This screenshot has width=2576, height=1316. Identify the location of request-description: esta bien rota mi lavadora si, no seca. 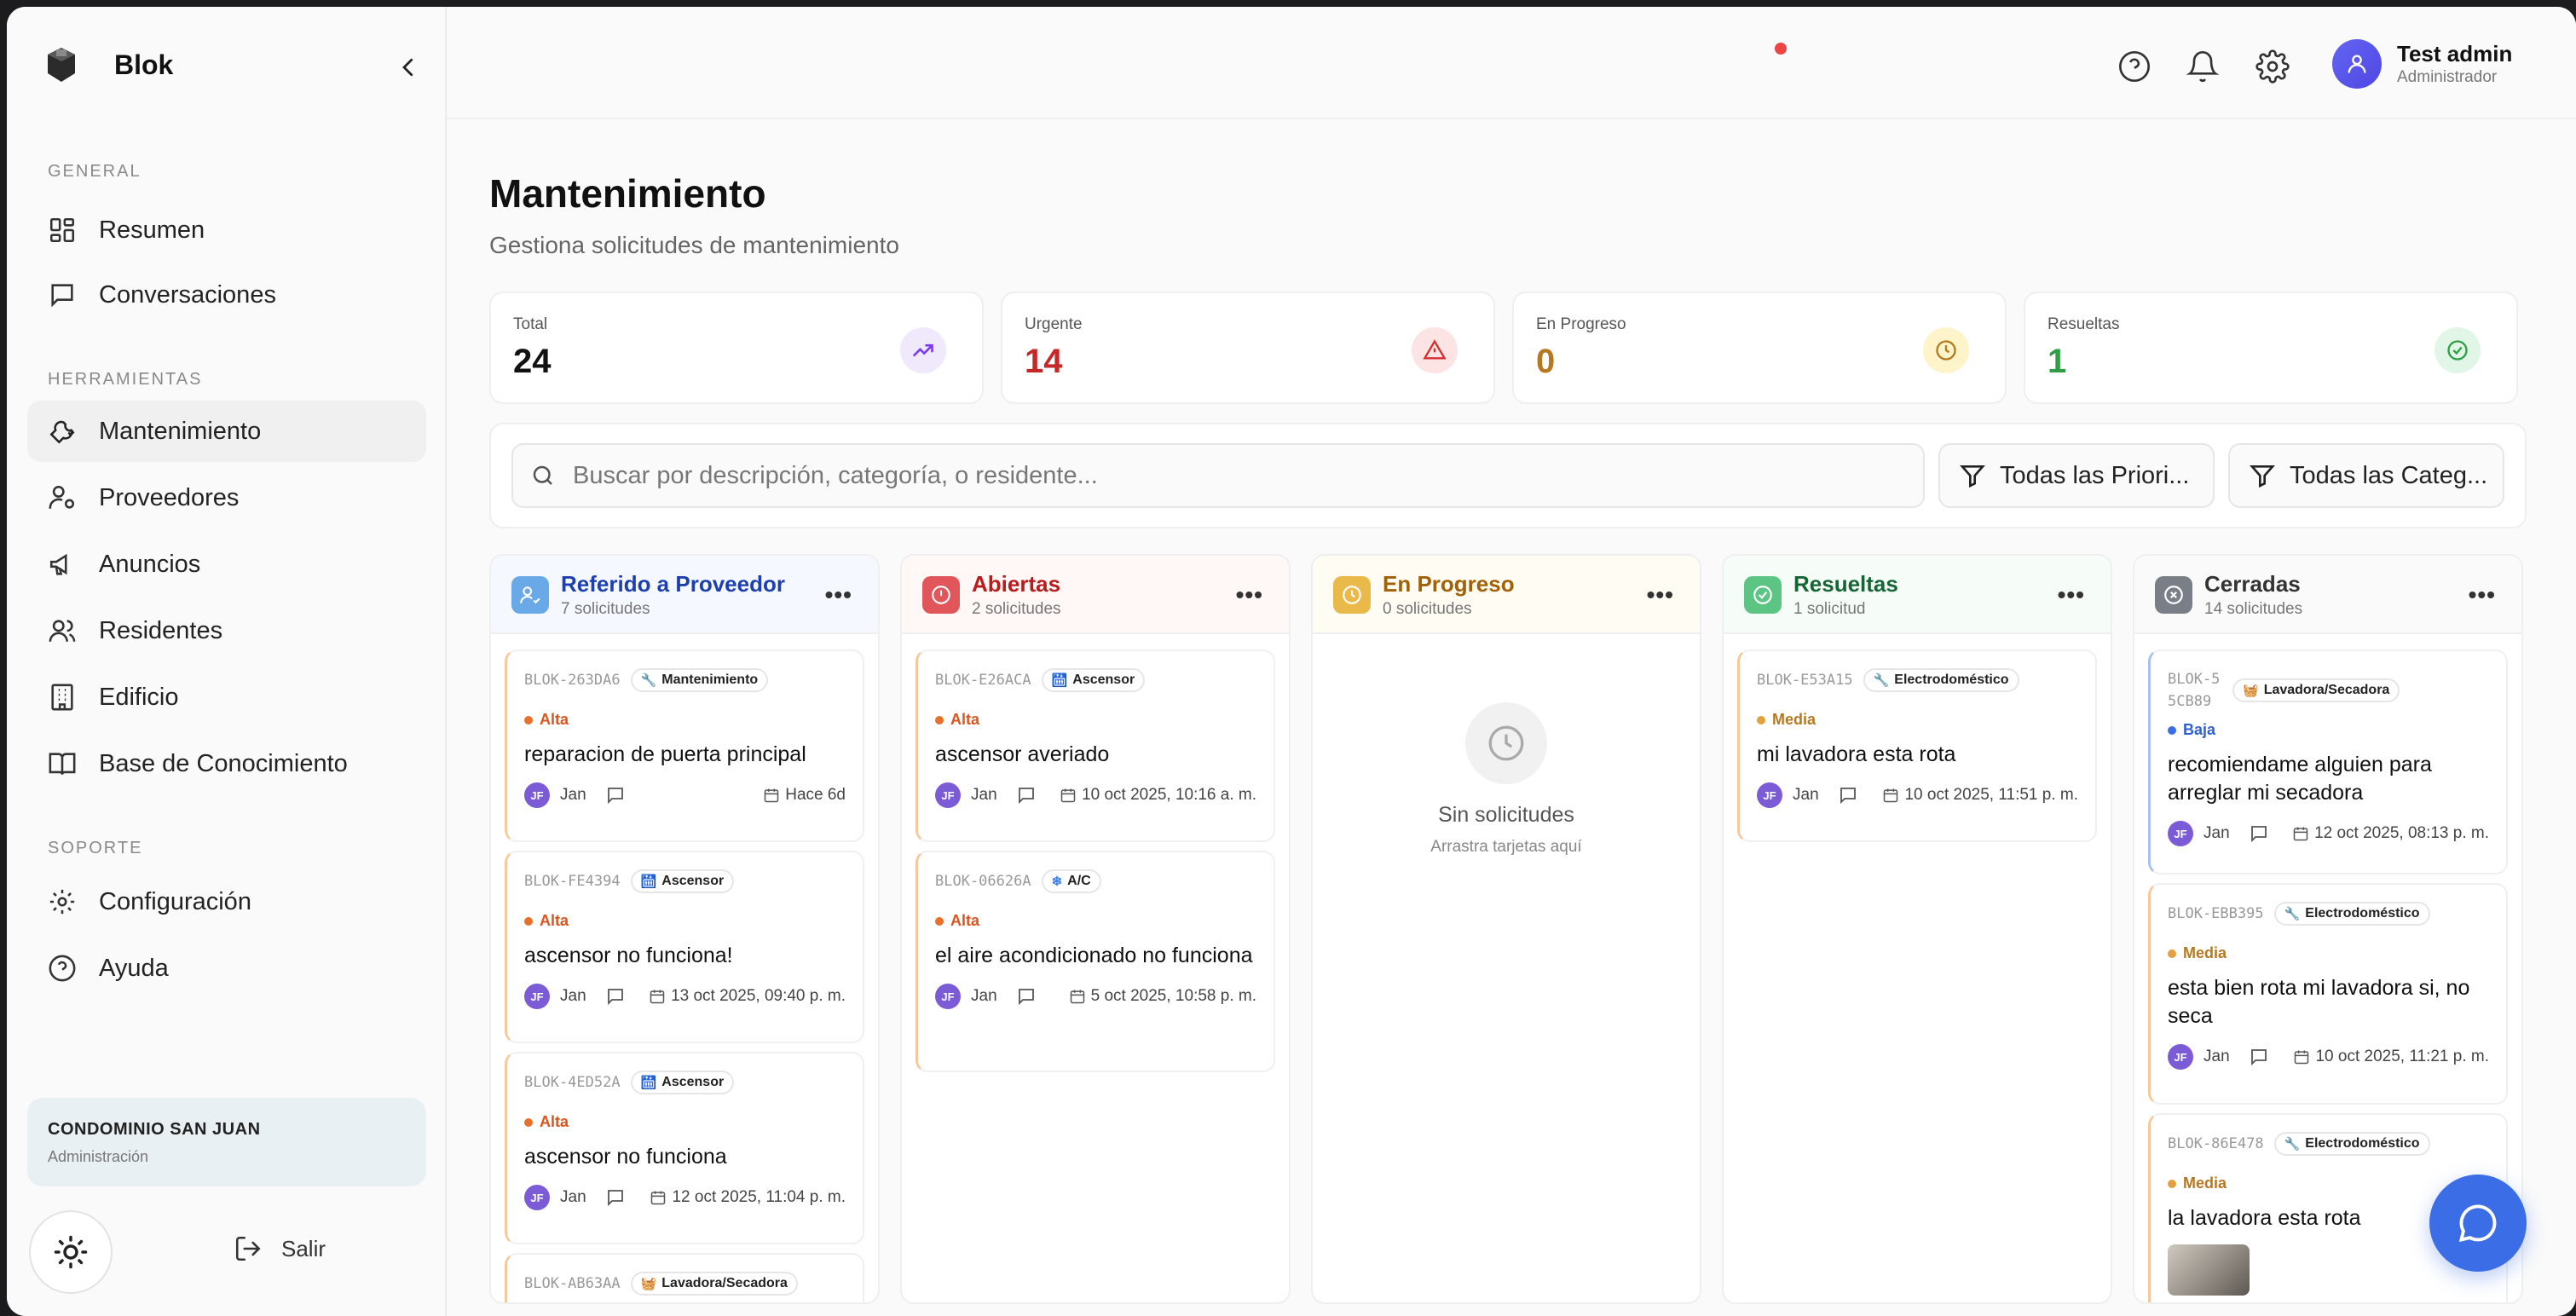
(2319, 1002).